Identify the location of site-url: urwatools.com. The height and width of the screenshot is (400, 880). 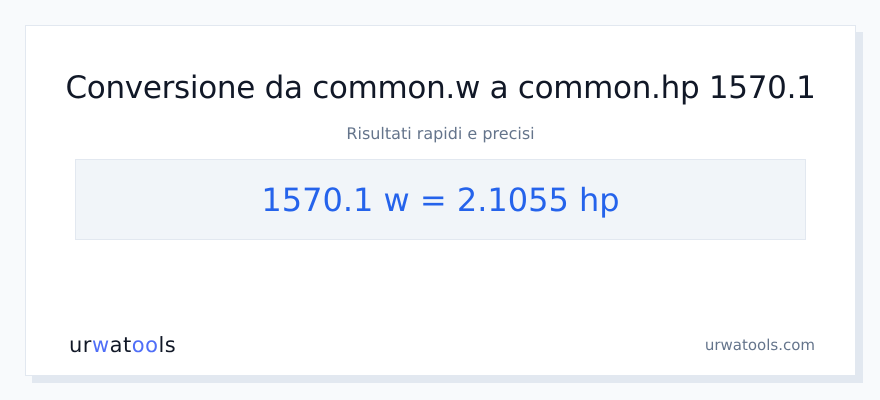
(759, 345).